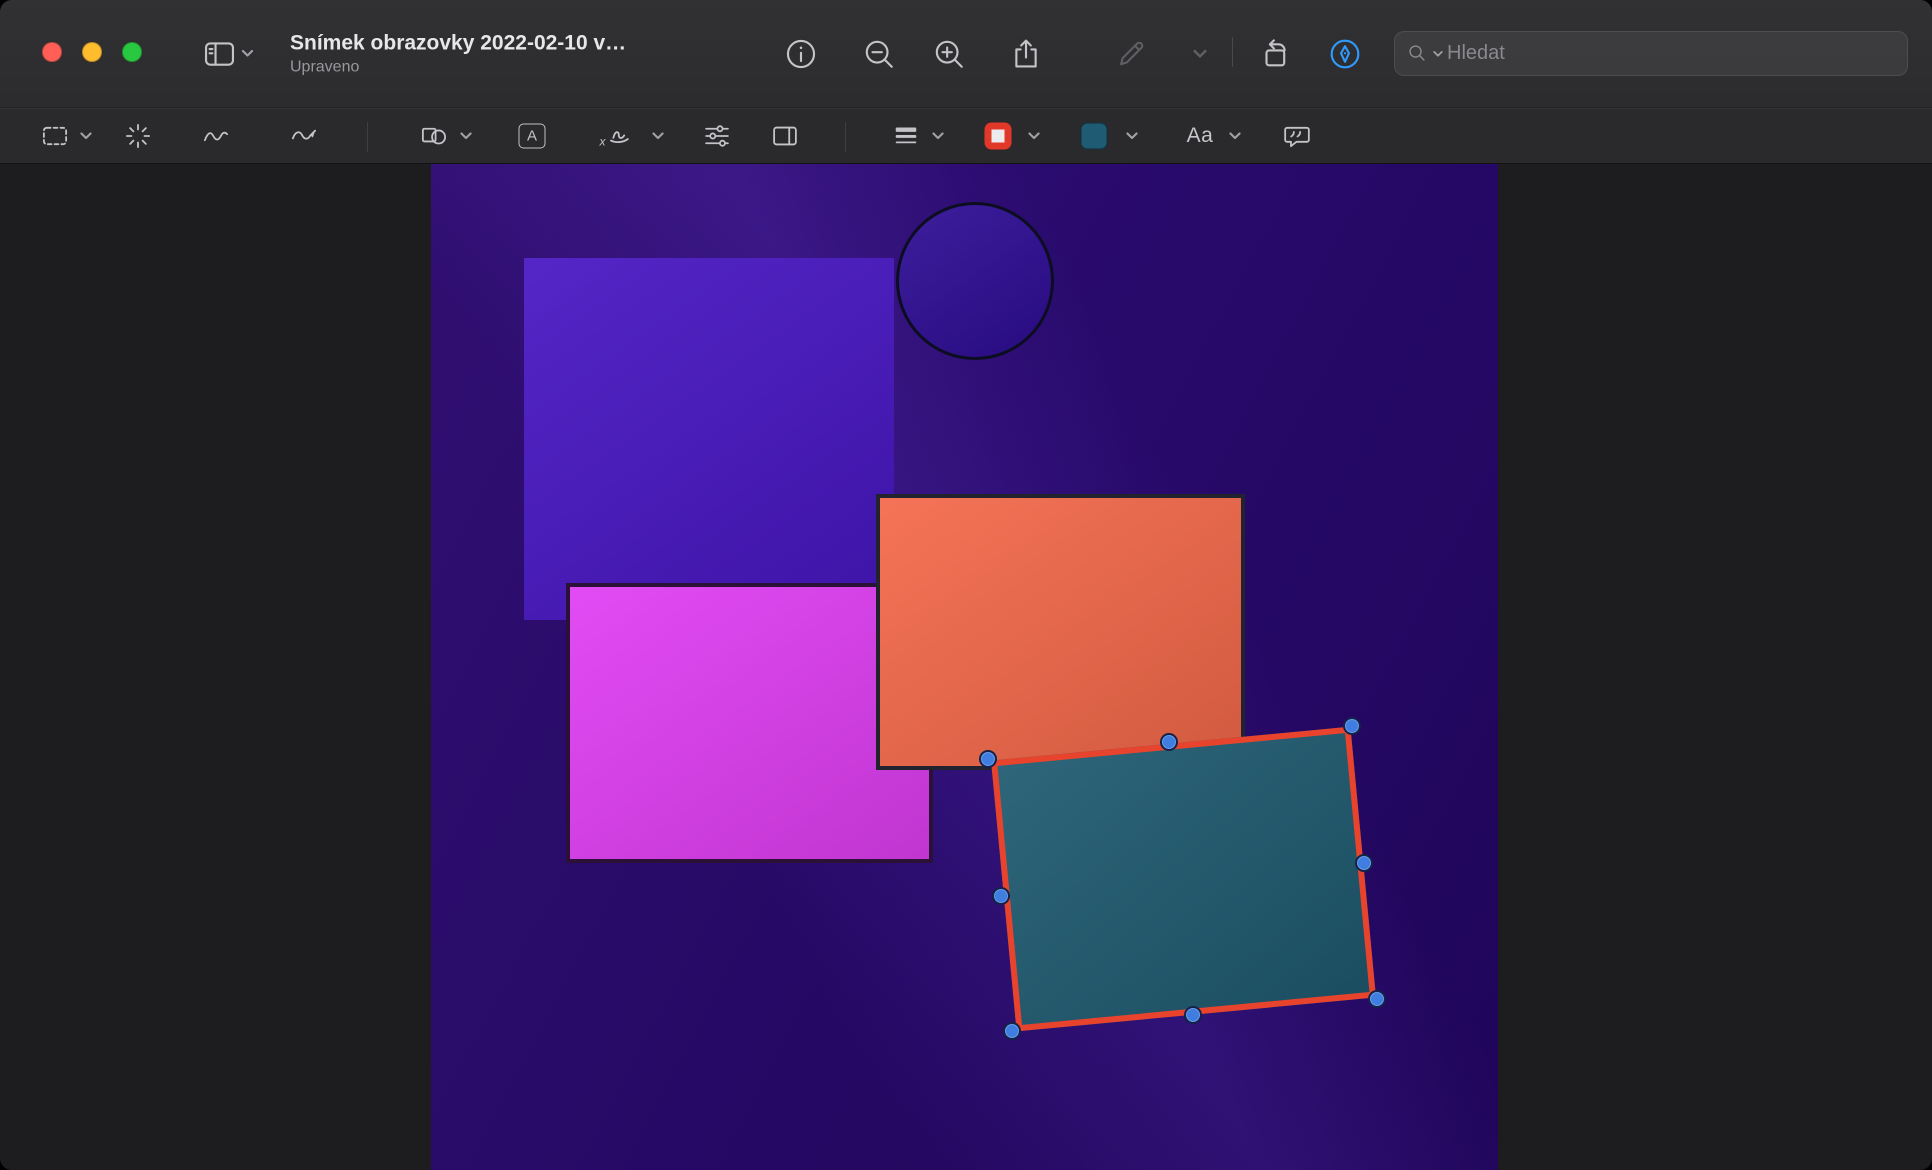  What do you see at coordinates (1364, 863) in the screenshot?
I see `handle-right-middle` at bounding box center [1364, 863].